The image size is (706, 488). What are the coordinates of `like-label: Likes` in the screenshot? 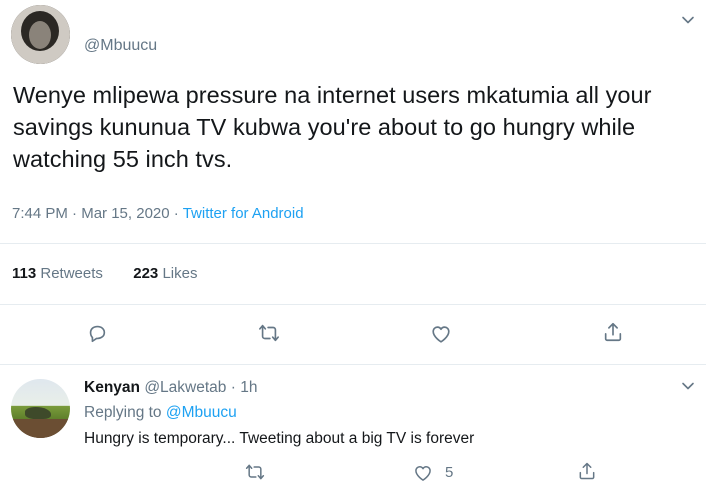 It's located at (180, 273).